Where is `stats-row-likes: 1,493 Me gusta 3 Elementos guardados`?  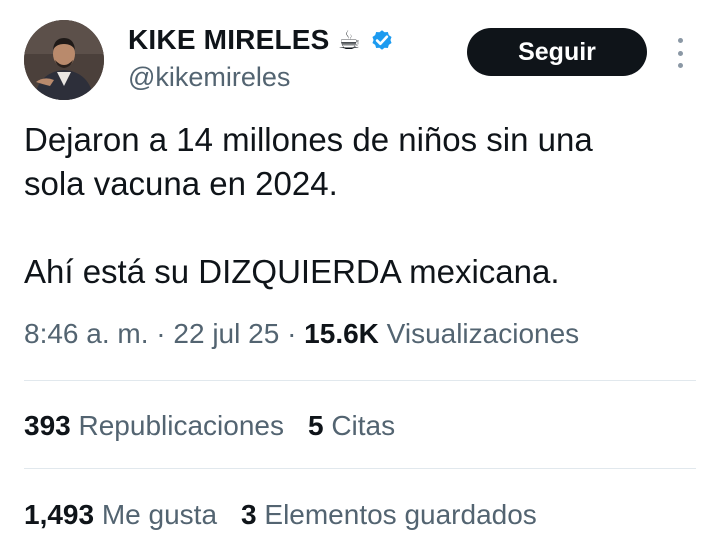
stats-row-likes: 1,493 Me gusta 3 Elementos guardados is located at coordinates (280, 515).